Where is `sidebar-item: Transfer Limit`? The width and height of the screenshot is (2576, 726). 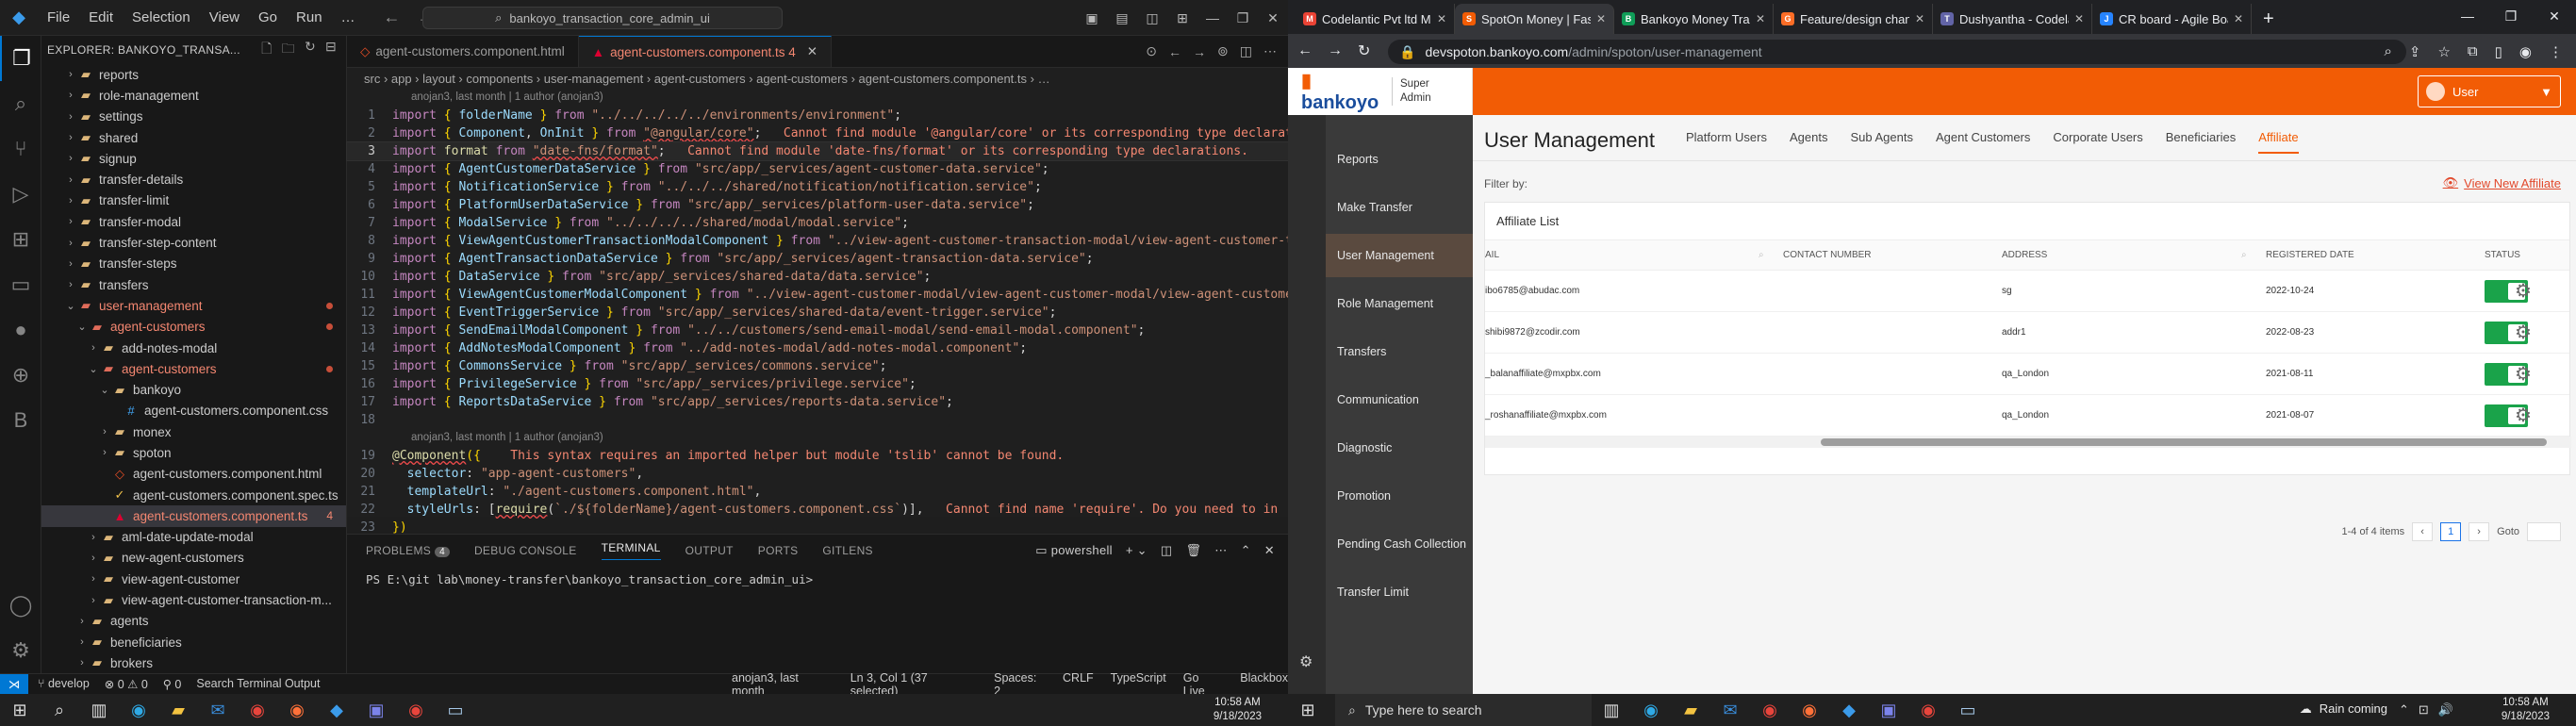
sidebar-item: Transfer Limit is located at coordinates (1399, 592).